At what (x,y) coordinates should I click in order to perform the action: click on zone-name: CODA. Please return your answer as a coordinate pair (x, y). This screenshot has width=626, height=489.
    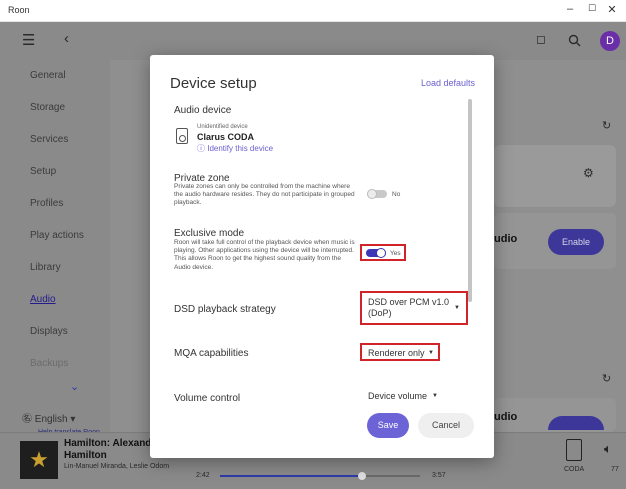
    Looking at the image, I should click on (574, 469).